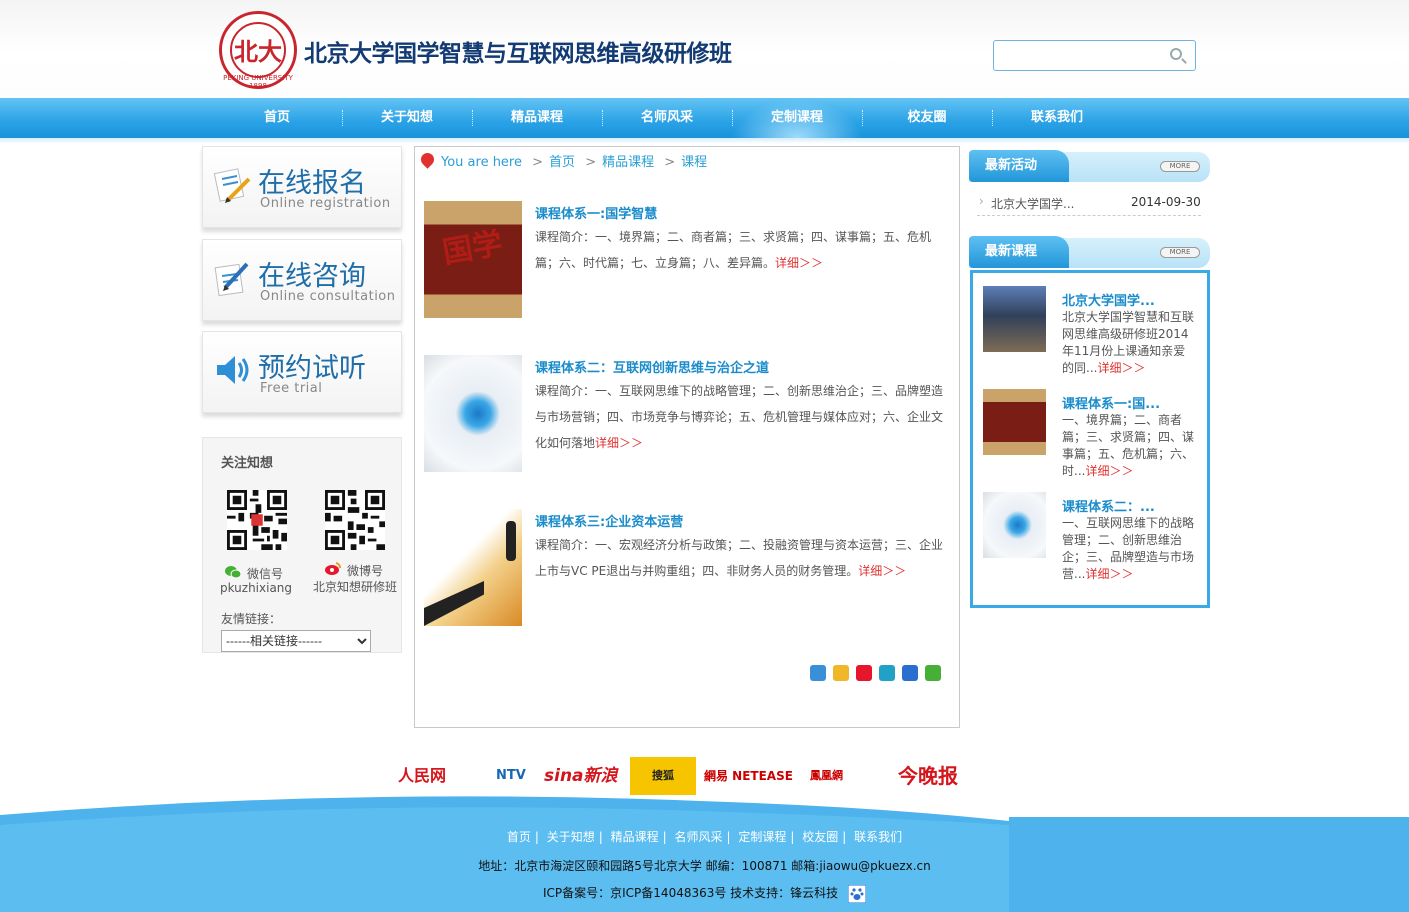  What do you see at coordinates (864, 673) in the screenshot?
I see `share-weibo-icon` at bounding box center [864, 673].